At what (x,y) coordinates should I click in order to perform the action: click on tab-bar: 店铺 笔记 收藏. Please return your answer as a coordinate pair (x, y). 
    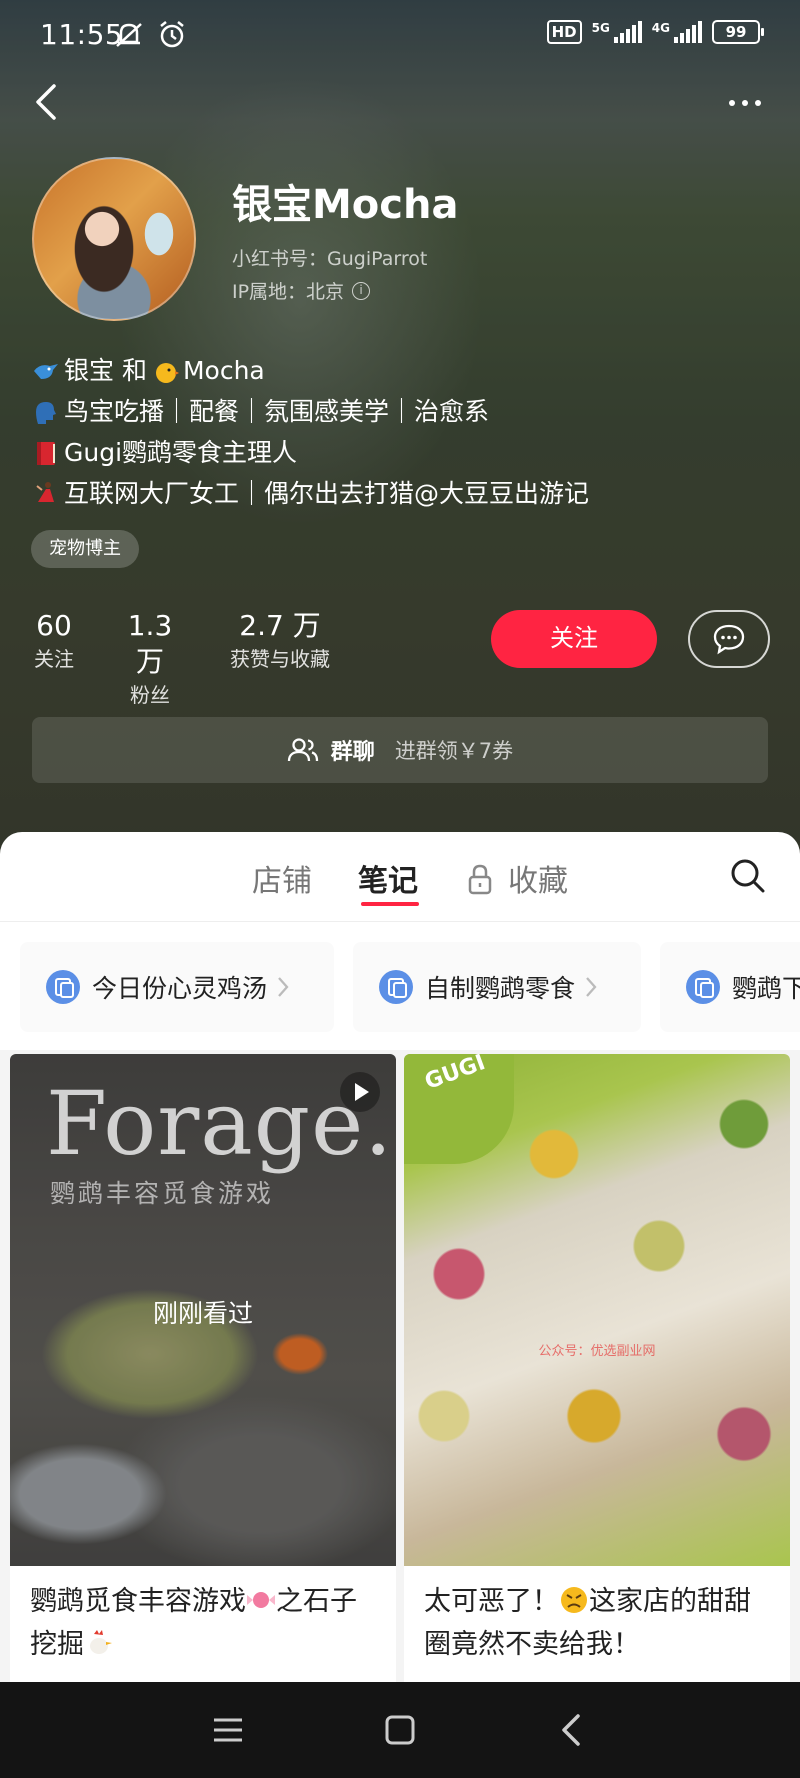
    Looking at the image, I should click on (400, 877).